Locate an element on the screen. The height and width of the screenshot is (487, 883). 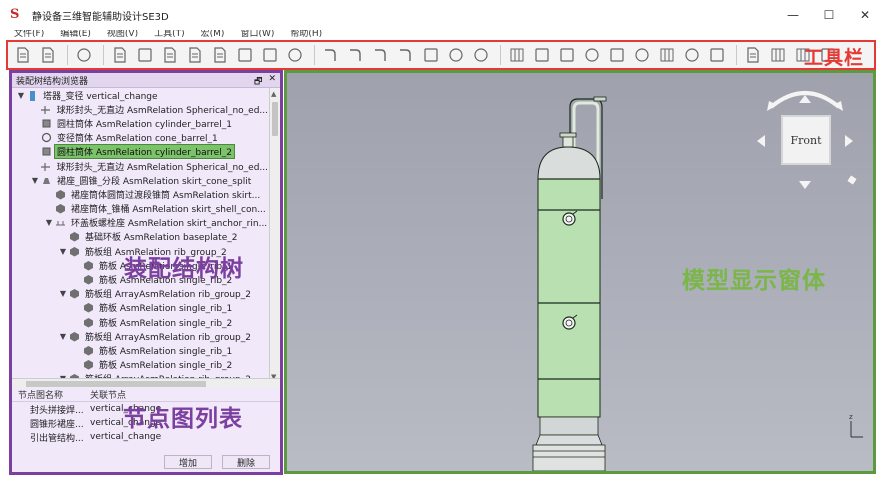
menu-edit: 编辑(E) is located at coordinates (75, 34).